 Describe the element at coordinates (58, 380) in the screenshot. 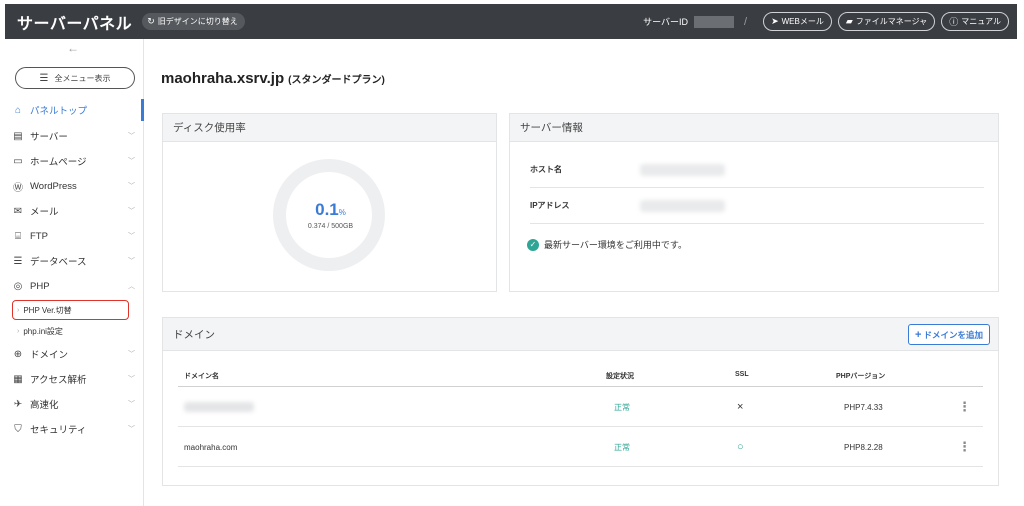

I see `sidebar-item-label: アクセス解析` at that location.